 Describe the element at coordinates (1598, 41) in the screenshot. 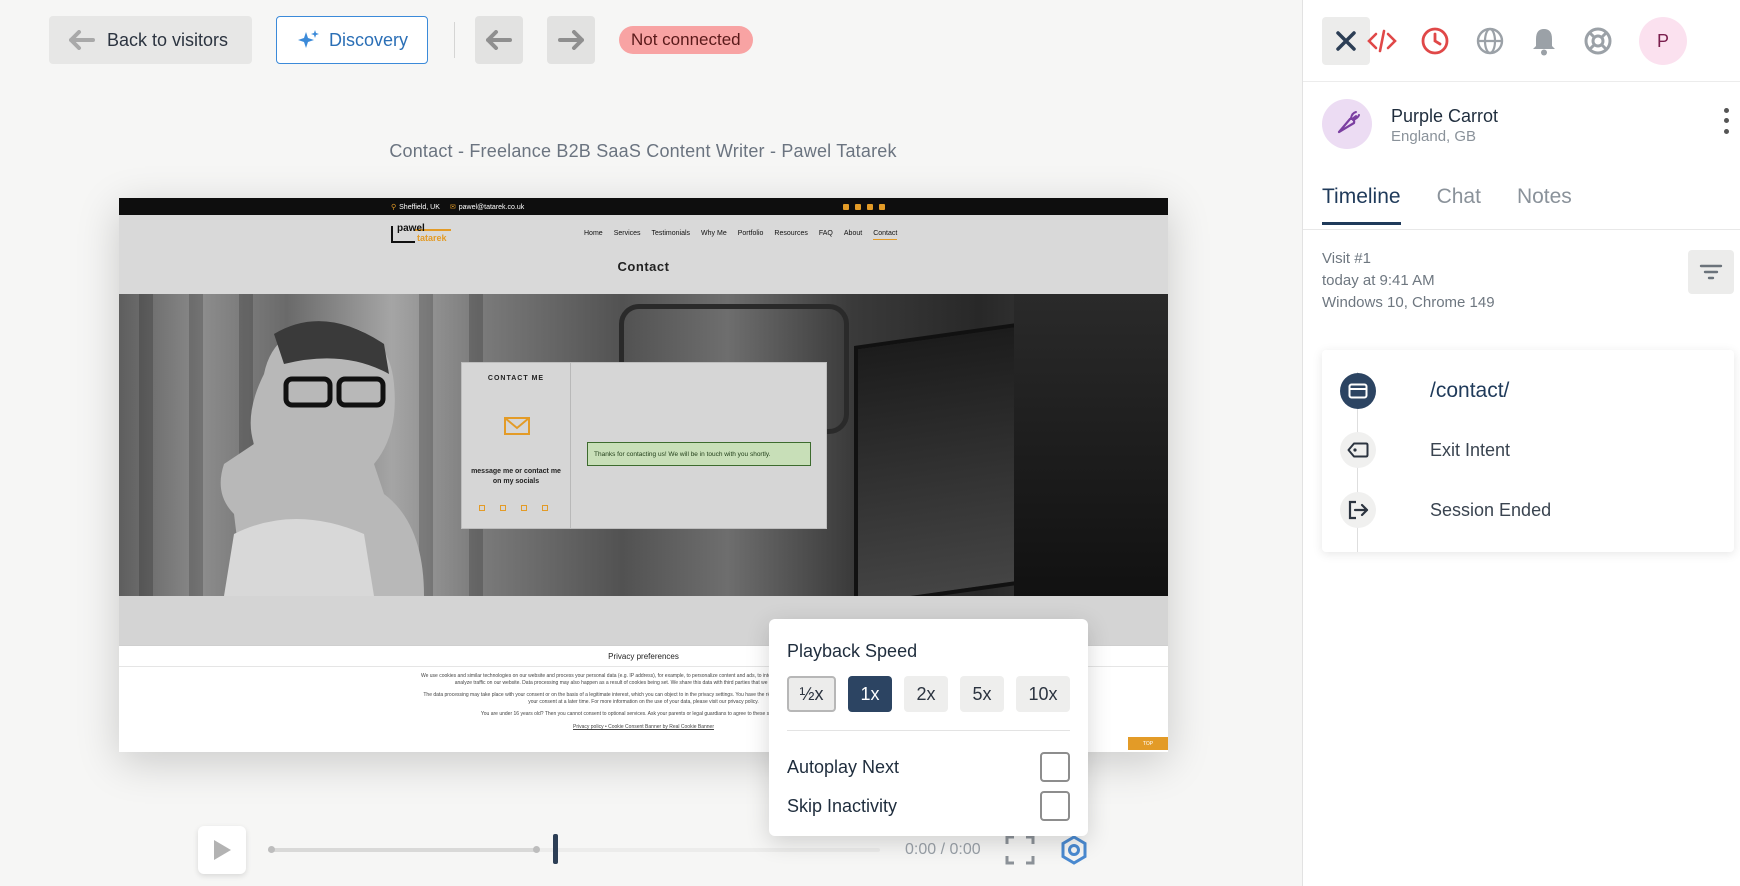

I see `help-lifebuoy-icon` at that location.